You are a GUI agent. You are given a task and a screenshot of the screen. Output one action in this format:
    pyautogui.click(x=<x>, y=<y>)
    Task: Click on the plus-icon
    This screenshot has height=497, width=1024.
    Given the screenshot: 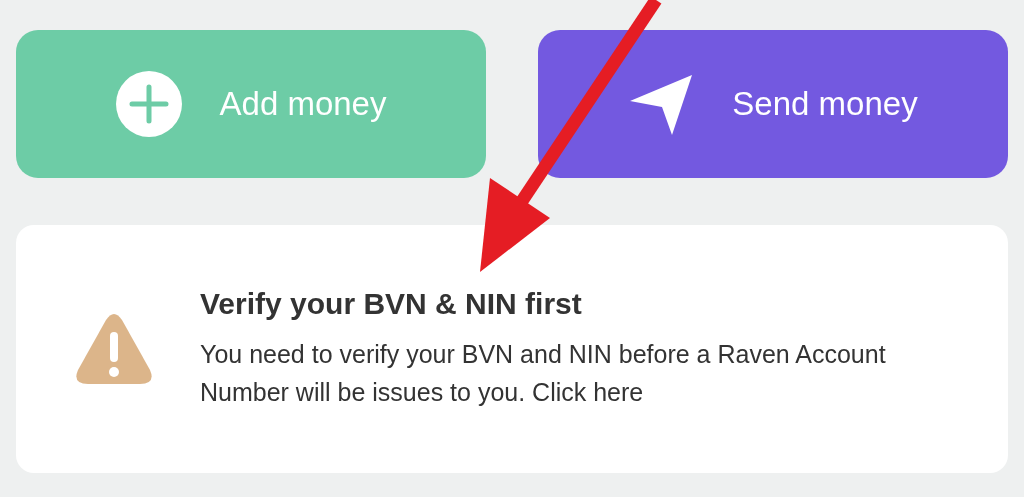 What is the action you would take?
    pyautogui.click(x=148, y=104)
    